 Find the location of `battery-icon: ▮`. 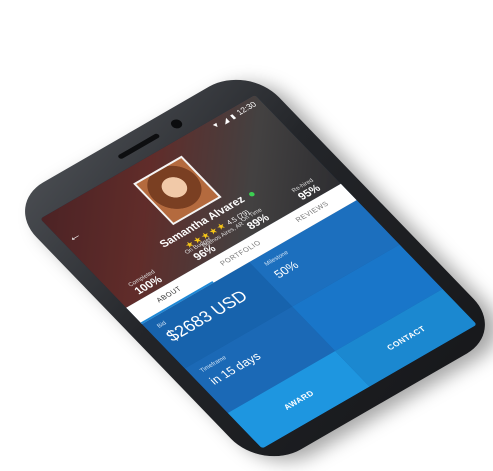

battery-icon: ▮ is located at coordinates (233, 117).